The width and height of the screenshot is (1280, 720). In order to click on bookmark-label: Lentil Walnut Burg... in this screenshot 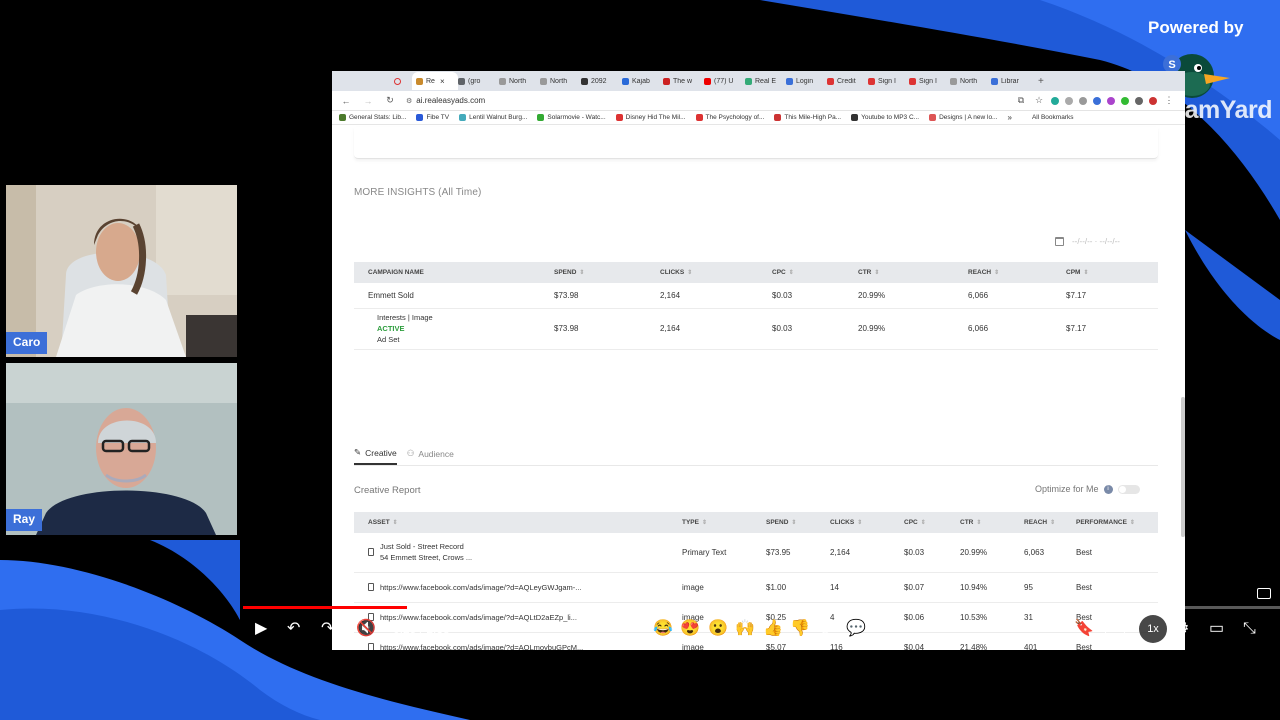, I will do `click(498, 117)`.